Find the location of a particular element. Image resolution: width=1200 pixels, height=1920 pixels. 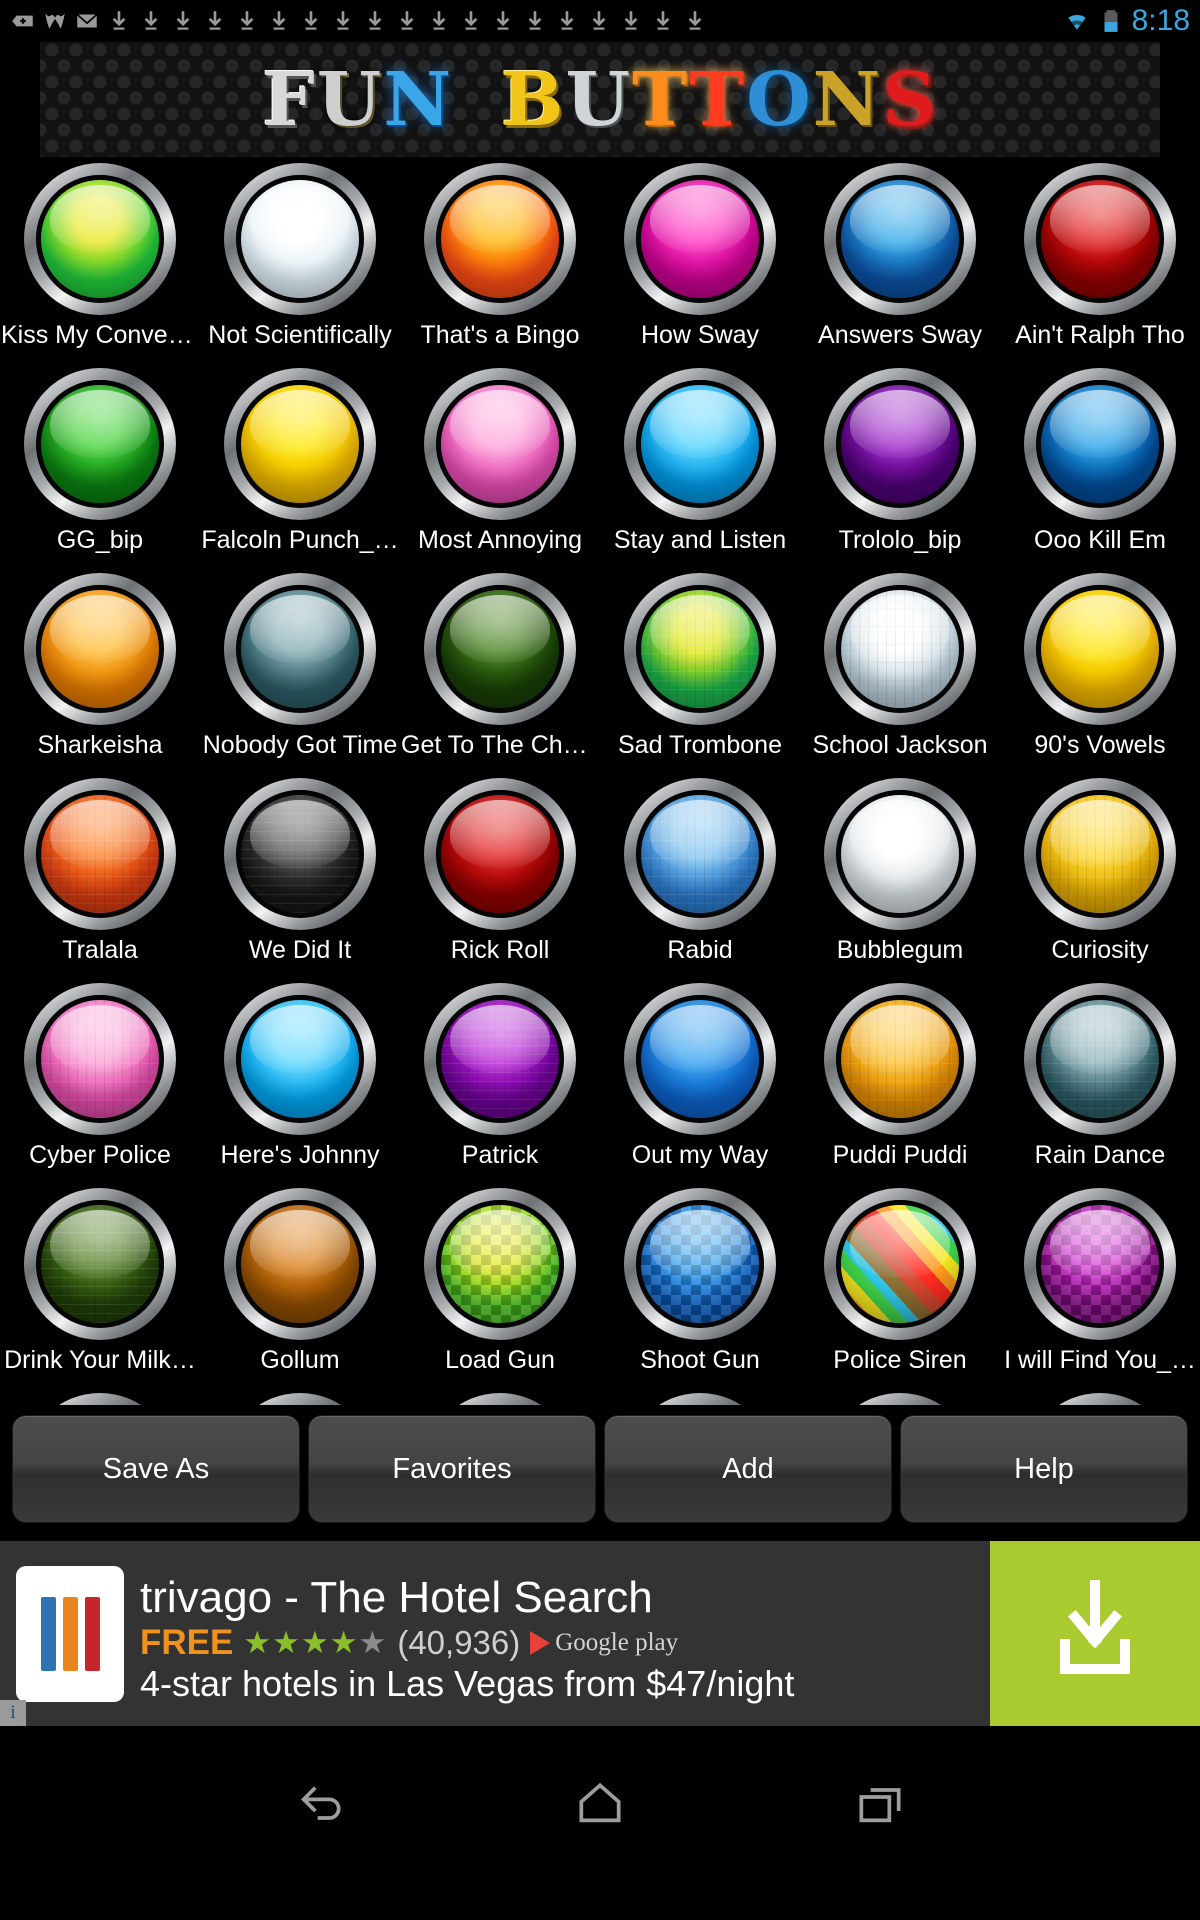

nav-home-button is located at coordinates (600, 1804).